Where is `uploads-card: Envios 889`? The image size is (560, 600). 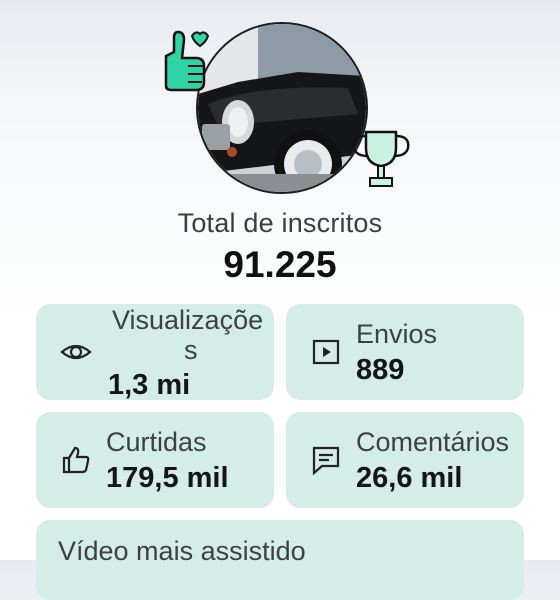
uploads-card: Envios 889 is located at coordinates (405, 352).